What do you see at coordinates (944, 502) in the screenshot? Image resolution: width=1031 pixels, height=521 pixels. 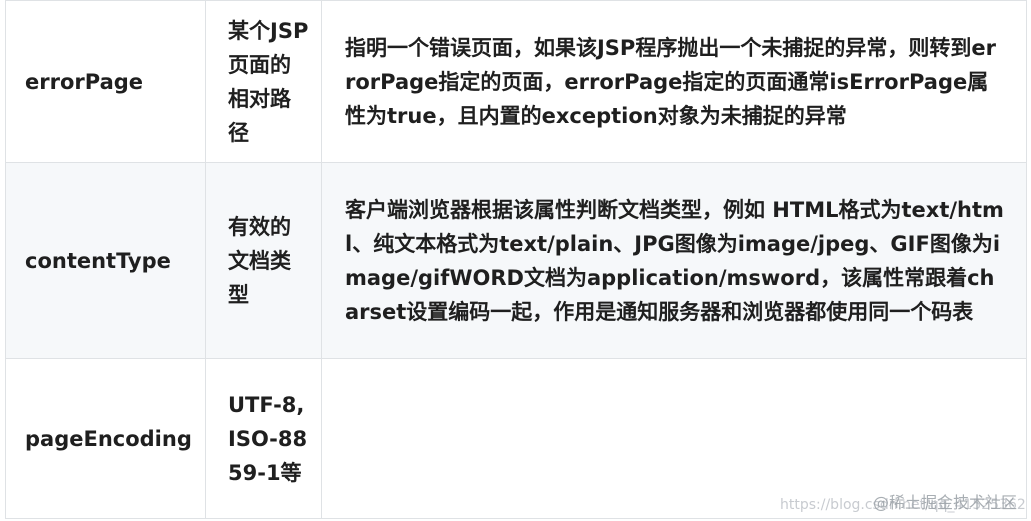 I see `watermark-site: @稀土掘金技术社区` at bounding box center [944, 502].